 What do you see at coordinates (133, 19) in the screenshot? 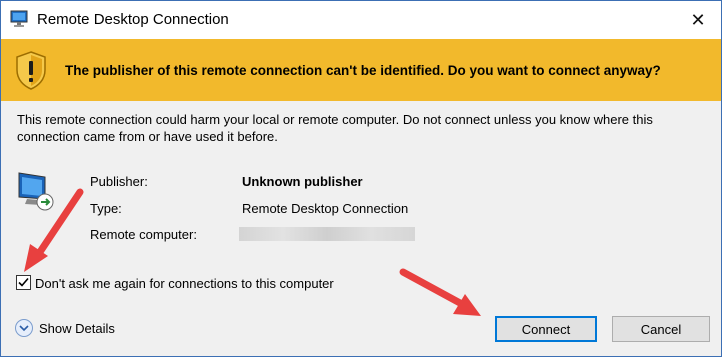
I see `window-title: Remote Desktop Connection` at bounding box center [133, 19].